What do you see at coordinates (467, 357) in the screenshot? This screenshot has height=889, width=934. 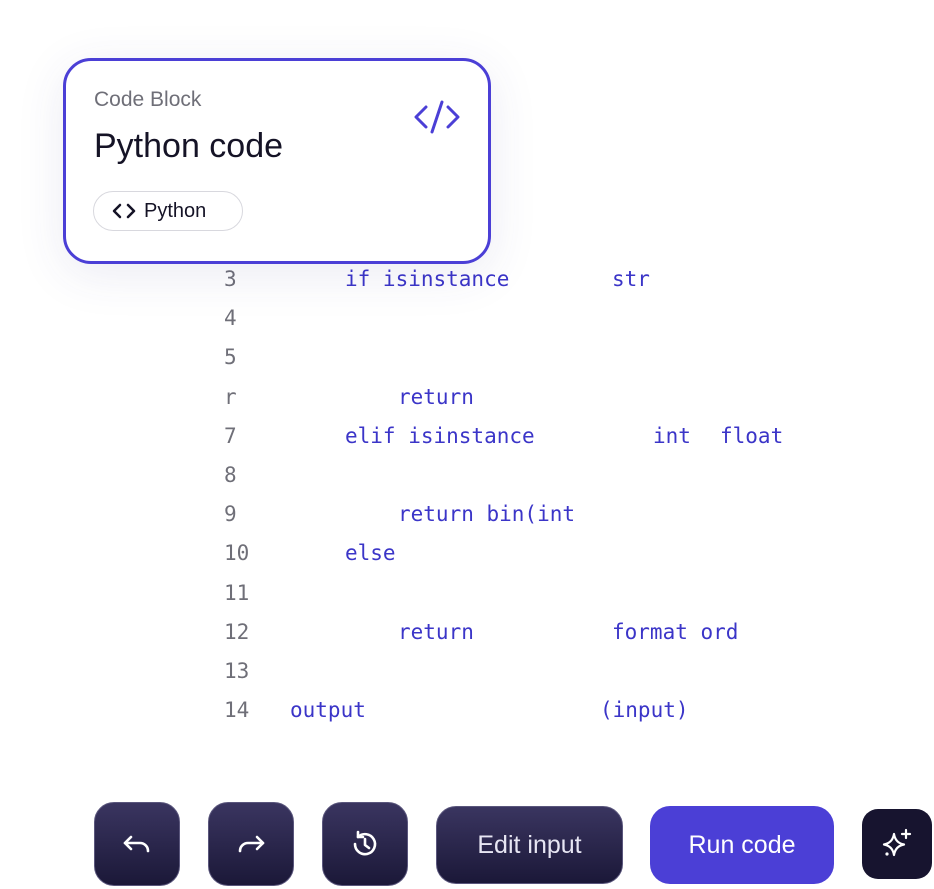 I see `code-line: 5` at bounding box center [467, 357].